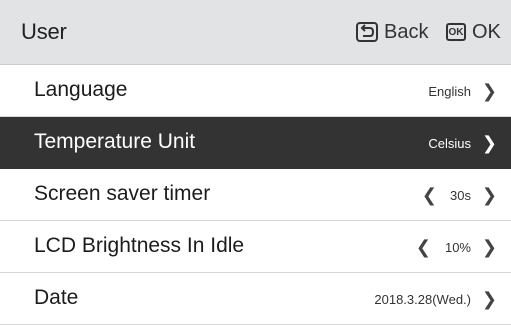 This screenshot has height=325, width=511. I want to click on menu-item-label: Temperature Unit, so click(115, 141).